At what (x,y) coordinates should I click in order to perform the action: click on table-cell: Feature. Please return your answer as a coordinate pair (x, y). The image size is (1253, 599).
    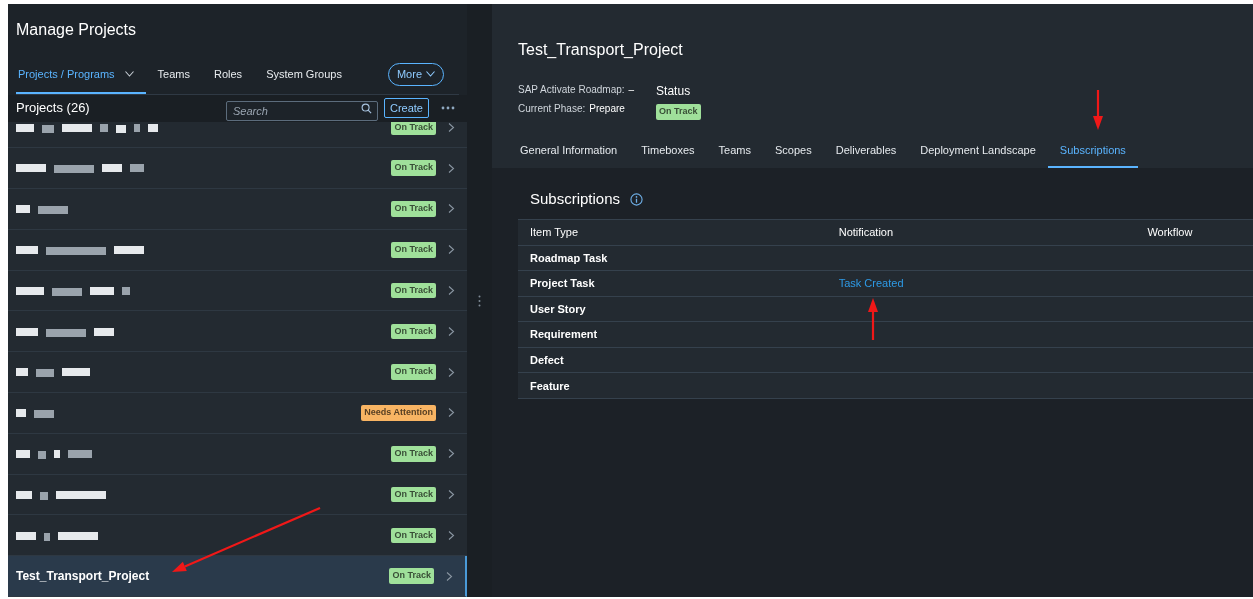
    Looking at the image, I should click on (672, 385).